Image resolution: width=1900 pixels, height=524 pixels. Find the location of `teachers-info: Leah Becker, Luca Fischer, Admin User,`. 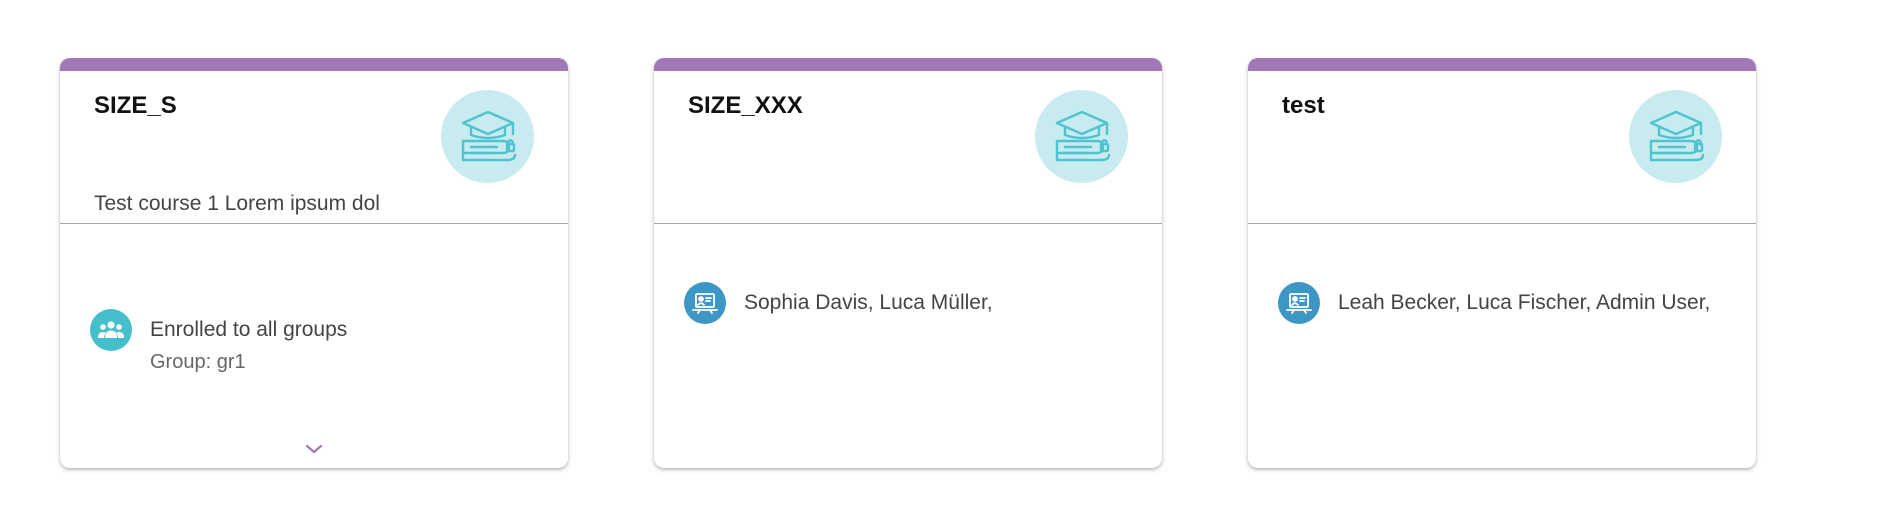

teachers-info: Leah Becker, Luca Fischer, Admin User, is located at coordinates (1494, 303).